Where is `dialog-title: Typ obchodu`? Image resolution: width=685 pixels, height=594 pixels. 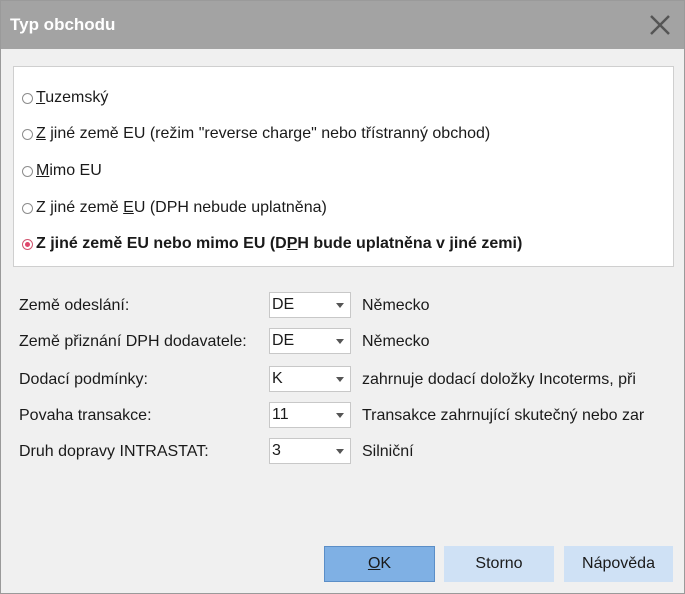
dialog-title: Typ obchodu is located at coordinates (63, 24).